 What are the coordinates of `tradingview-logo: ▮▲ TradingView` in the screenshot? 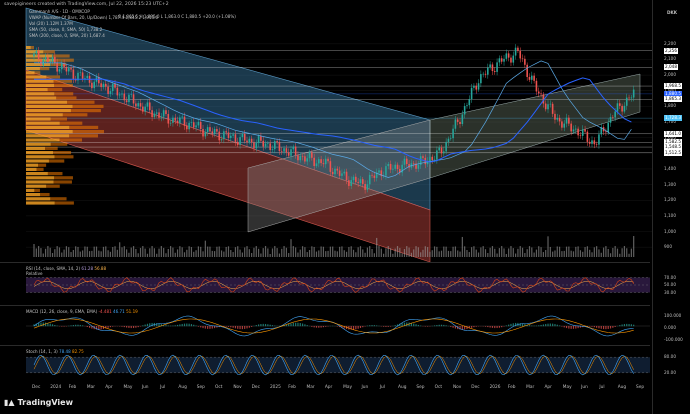 It's located at (38, 402).